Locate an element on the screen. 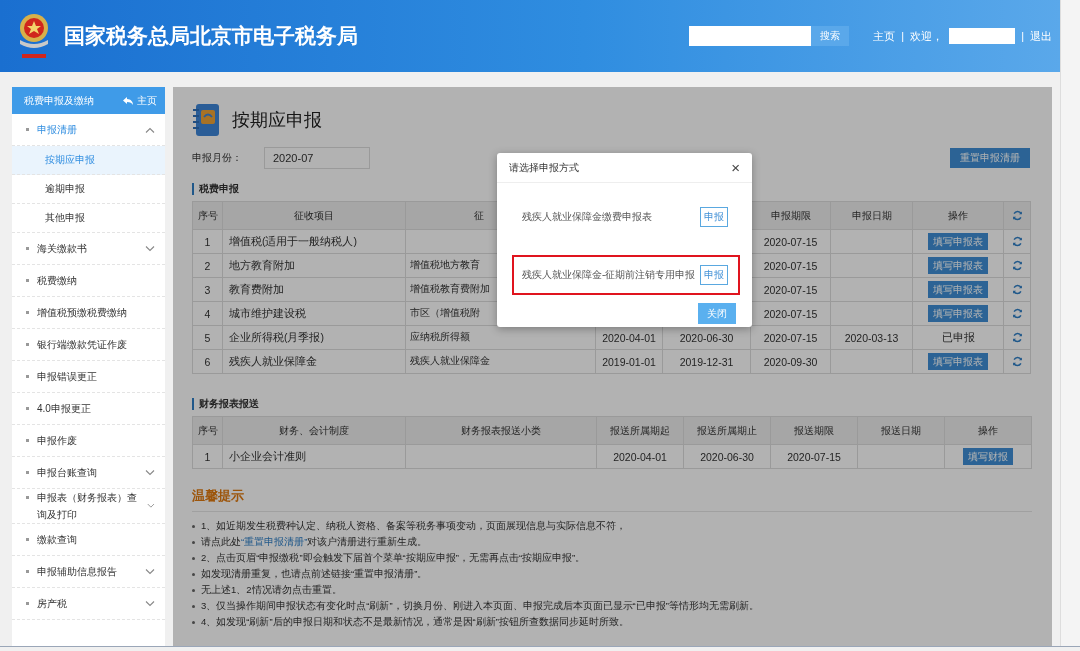 This screenshot has width=1080, height=651. table-cell: 3 is located at coordinates (208, 290).